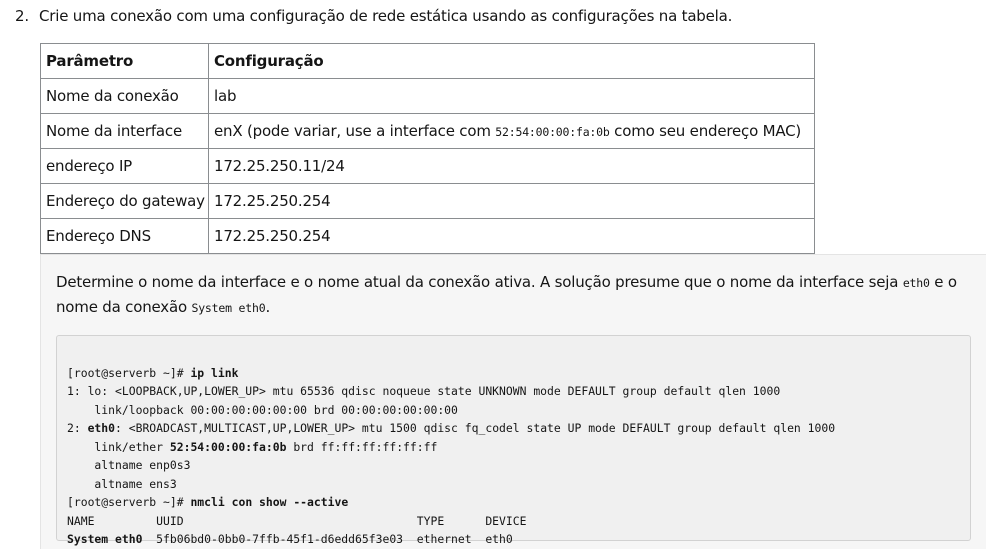 Image resolution: width=989 pixels, height=549 pixels. I want to click on output-text: link/ether, so click(118, 446).